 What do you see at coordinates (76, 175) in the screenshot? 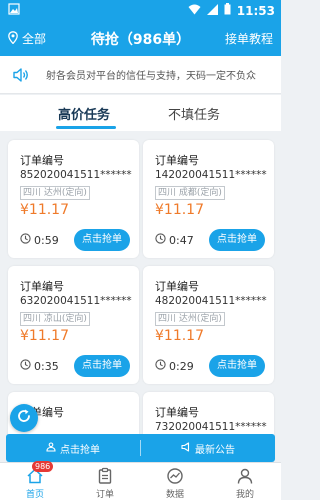
I see `order-number: 852020041511******` at bounding box center [76, 175].